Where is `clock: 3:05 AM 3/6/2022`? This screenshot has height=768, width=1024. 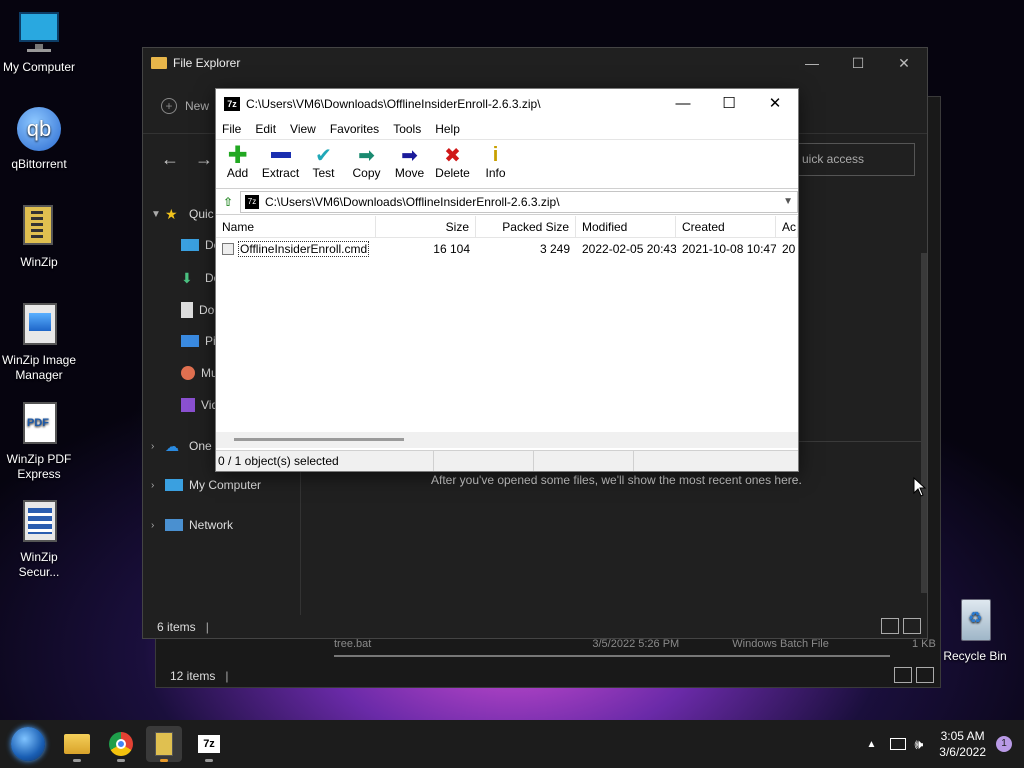 clock: 3:05 AM 3/6/2022 is located at coordinates (962, 744).